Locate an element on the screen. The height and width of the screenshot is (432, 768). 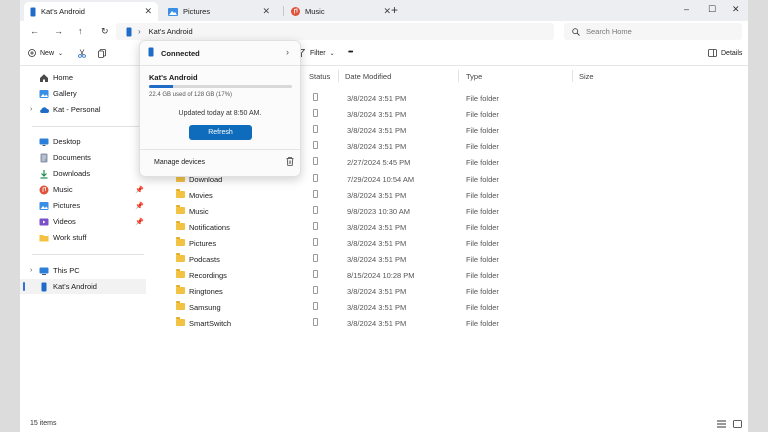
up-button: ↑ is located at coordinates (80, 31).